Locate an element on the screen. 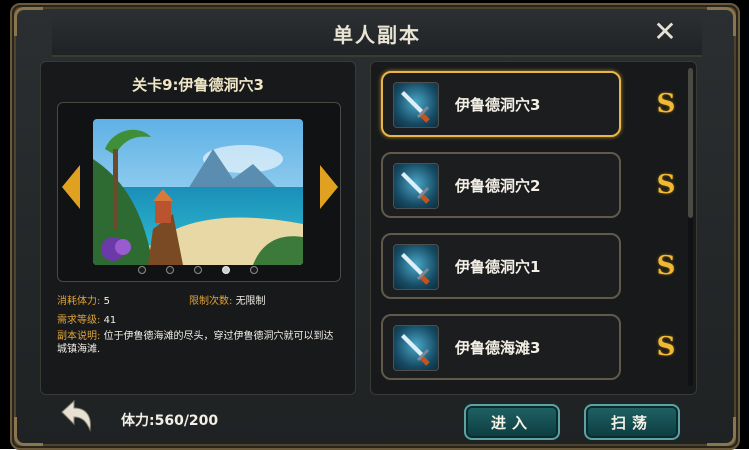 This screenshot has height=450, width=749. back-arrow-icon is located at coordinates (76, 417).